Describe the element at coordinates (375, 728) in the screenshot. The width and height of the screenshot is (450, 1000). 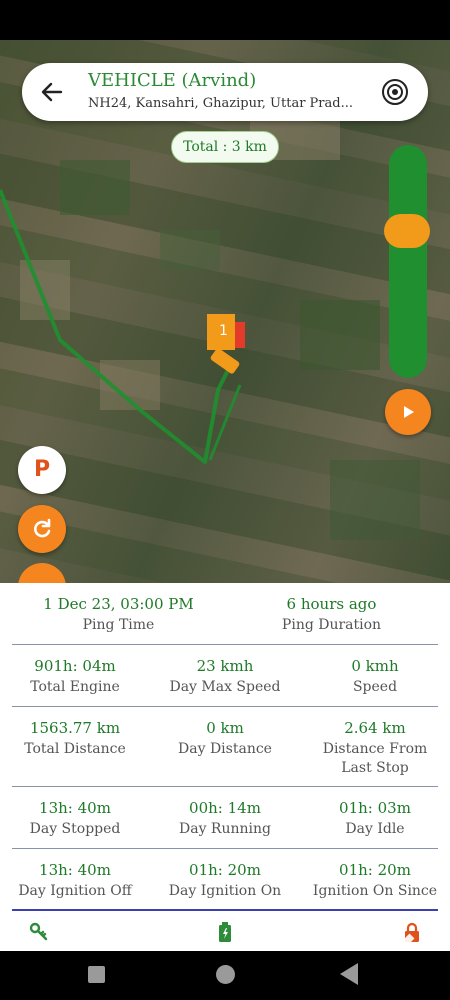
I see `stat-value: 2.64 km` at that location.